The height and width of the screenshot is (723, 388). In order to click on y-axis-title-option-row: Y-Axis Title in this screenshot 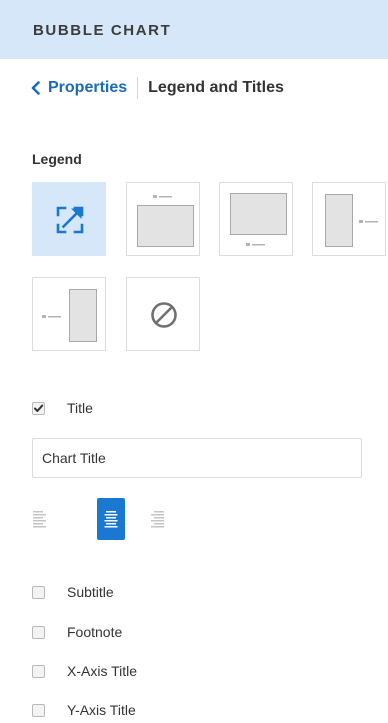, I will do `click(84, 710)`.